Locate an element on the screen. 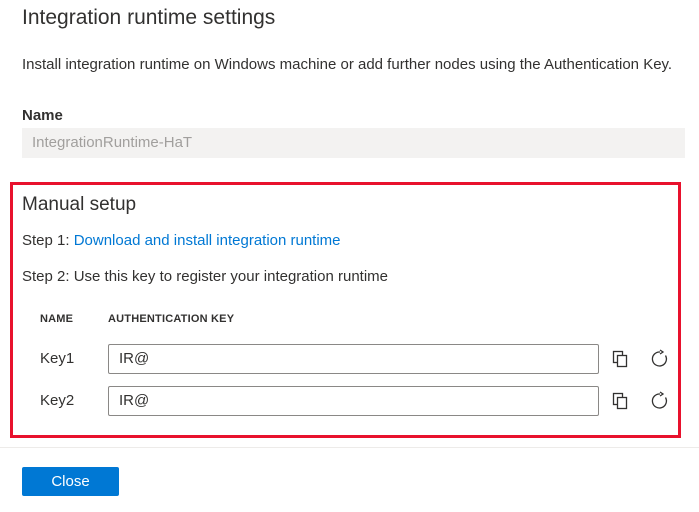  name-label: Name is located at coordinates (42, 115).